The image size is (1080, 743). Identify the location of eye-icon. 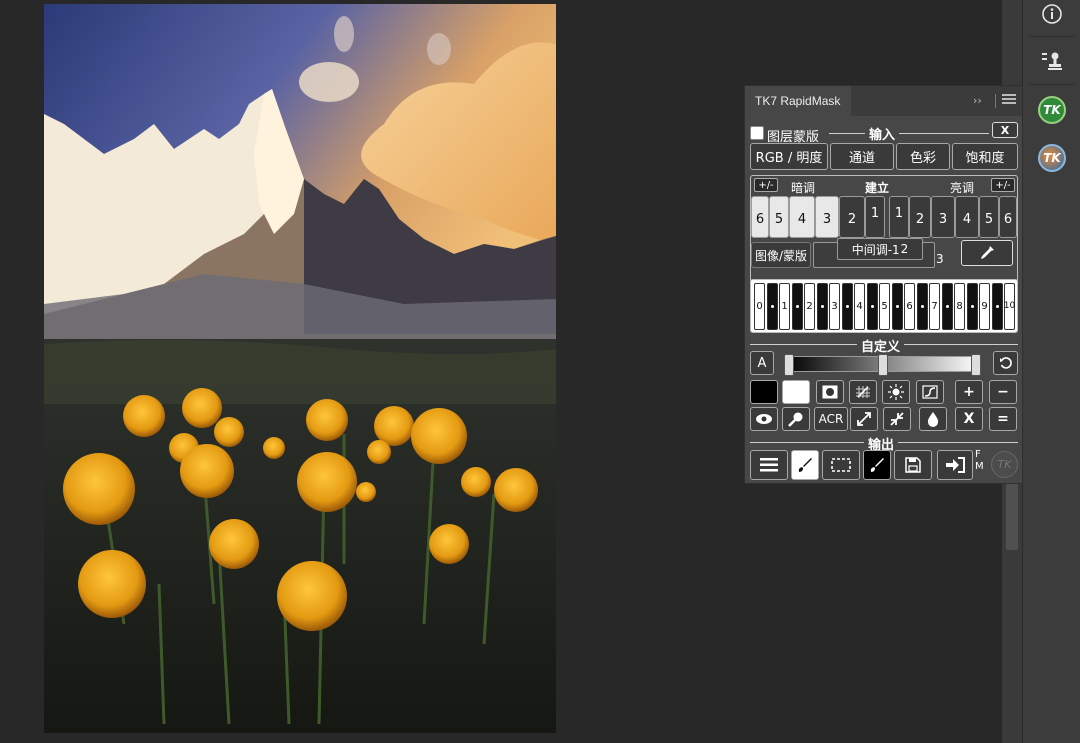
(764, 419).